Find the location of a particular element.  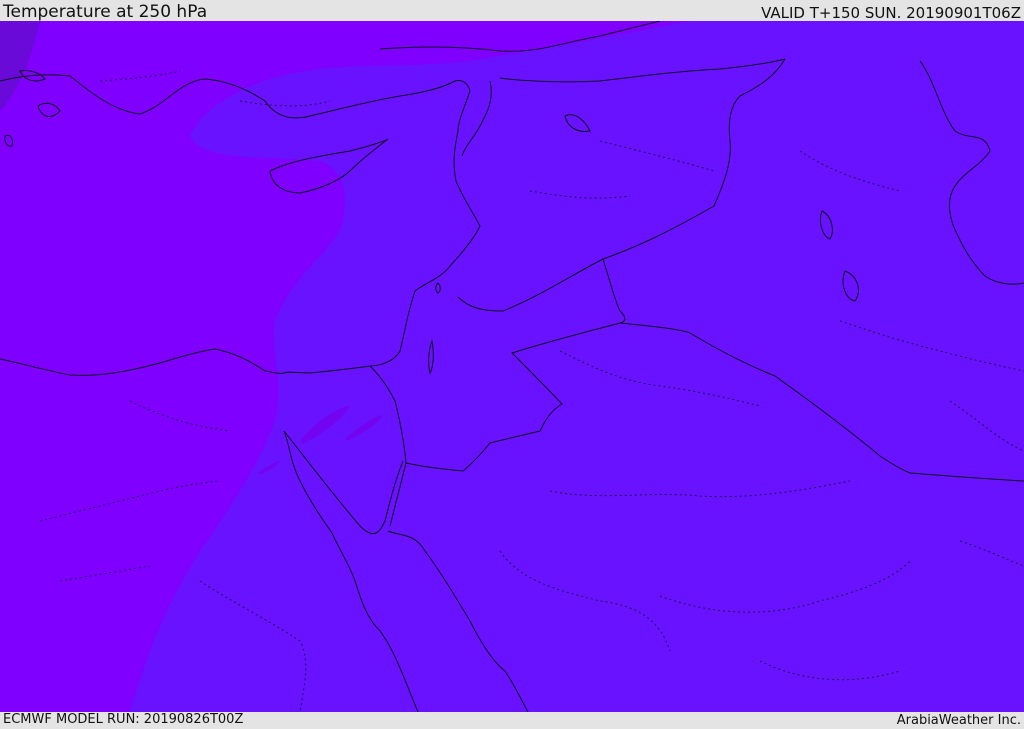

valid-time: VALID T+150 SUN. 20190901T06Z is located at coordinates (891, 13).